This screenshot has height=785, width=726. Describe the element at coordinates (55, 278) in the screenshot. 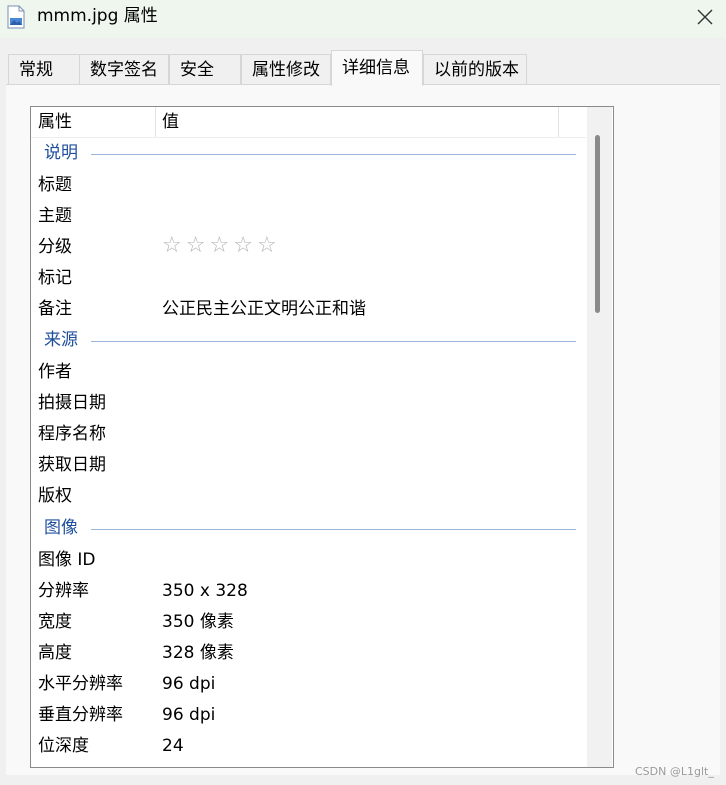

I see `property-name: 标记` at that location.